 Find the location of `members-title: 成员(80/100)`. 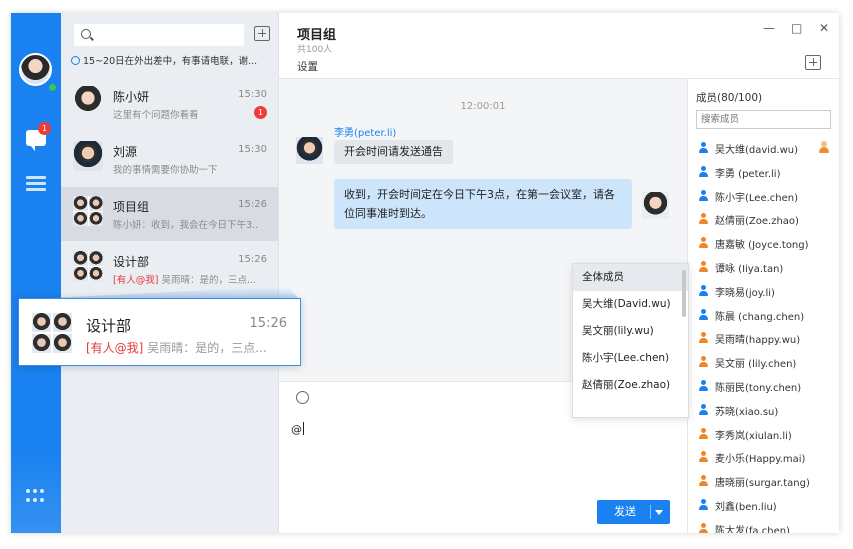

members-title: 成员(80/100) is located at coordinates (729, 98).